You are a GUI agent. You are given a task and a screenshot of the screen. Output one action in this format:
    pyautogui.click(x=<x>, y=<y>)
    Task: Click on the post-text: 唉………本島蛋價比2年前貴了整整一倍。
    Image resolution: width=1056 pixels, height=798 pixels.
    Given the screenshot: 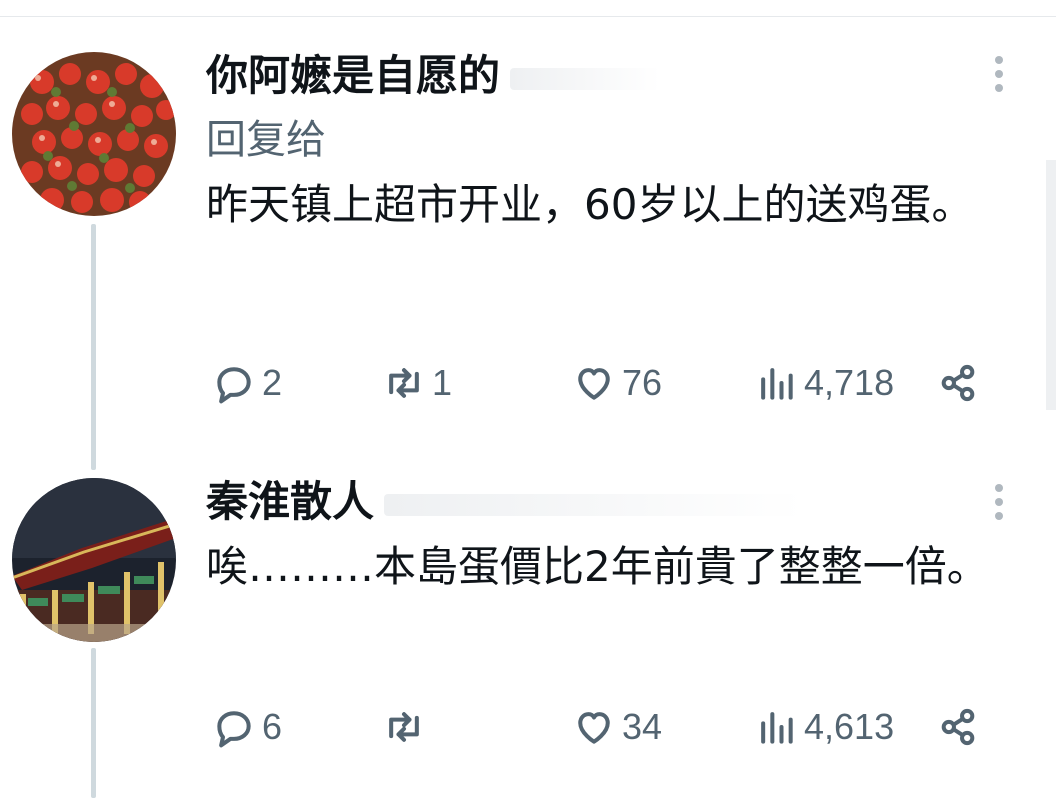 What is the action you would take?
    pyautogui.click(x=597, y=566)
    